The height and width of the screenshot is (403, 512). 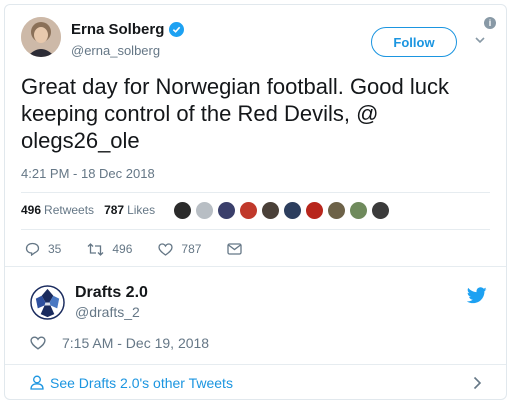 I want to click on reply-action: 35, so click(x=43, y=249).